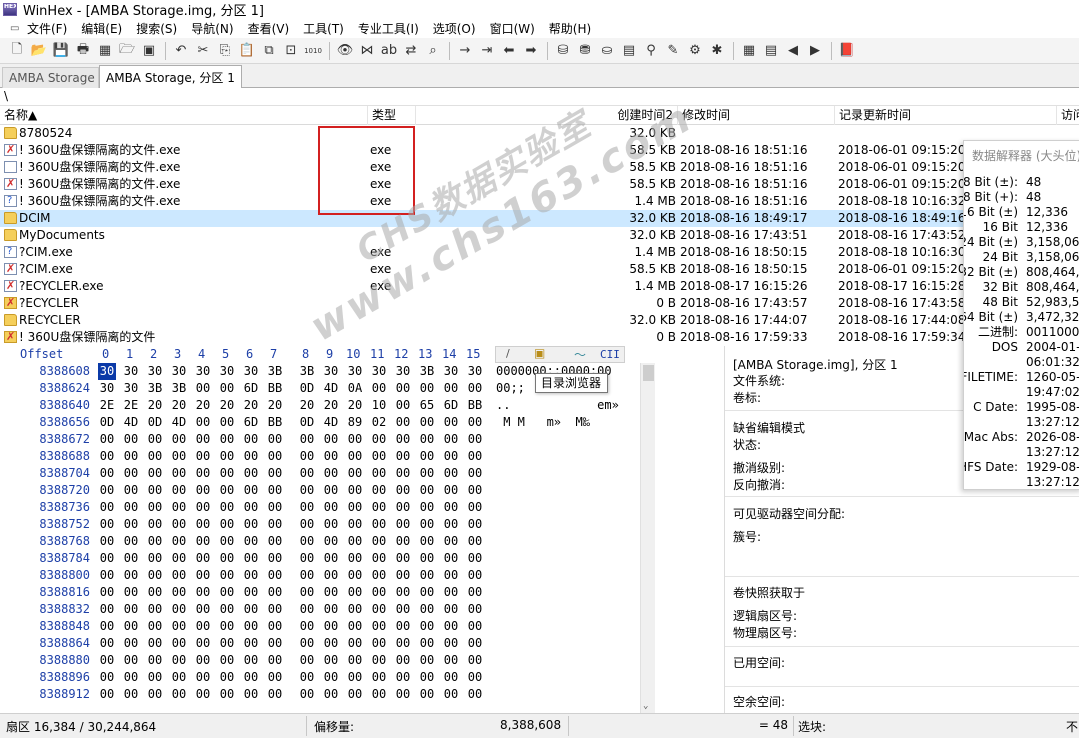  Describe the element at coordinates (815, 51) in the screenshot. I see `next-icon: ▶` at that location.